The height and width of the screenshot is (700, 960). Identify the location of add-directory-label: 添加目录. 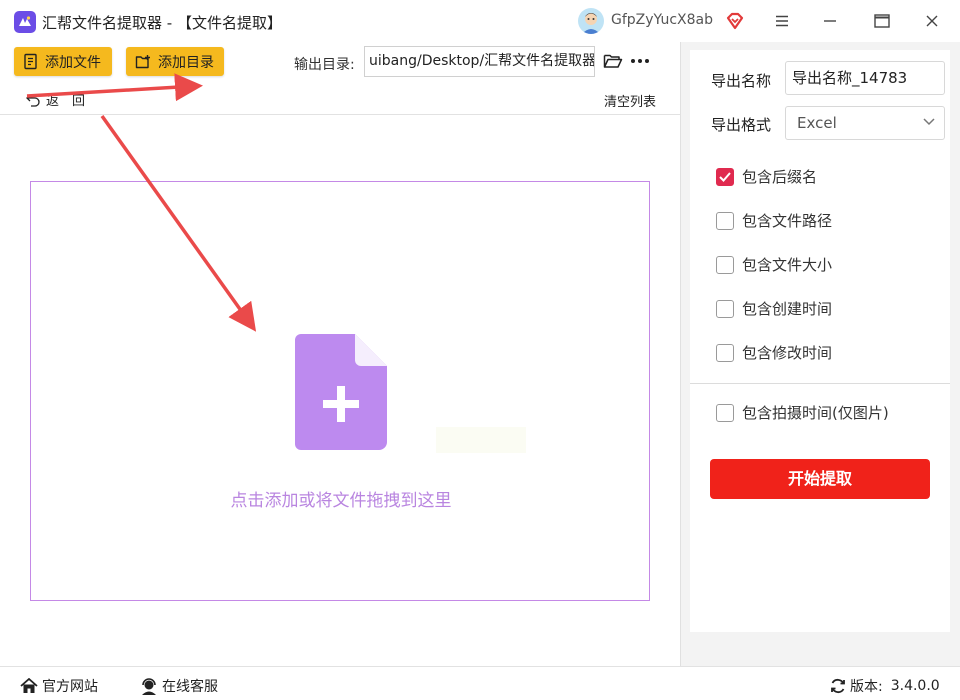
(186, 62).